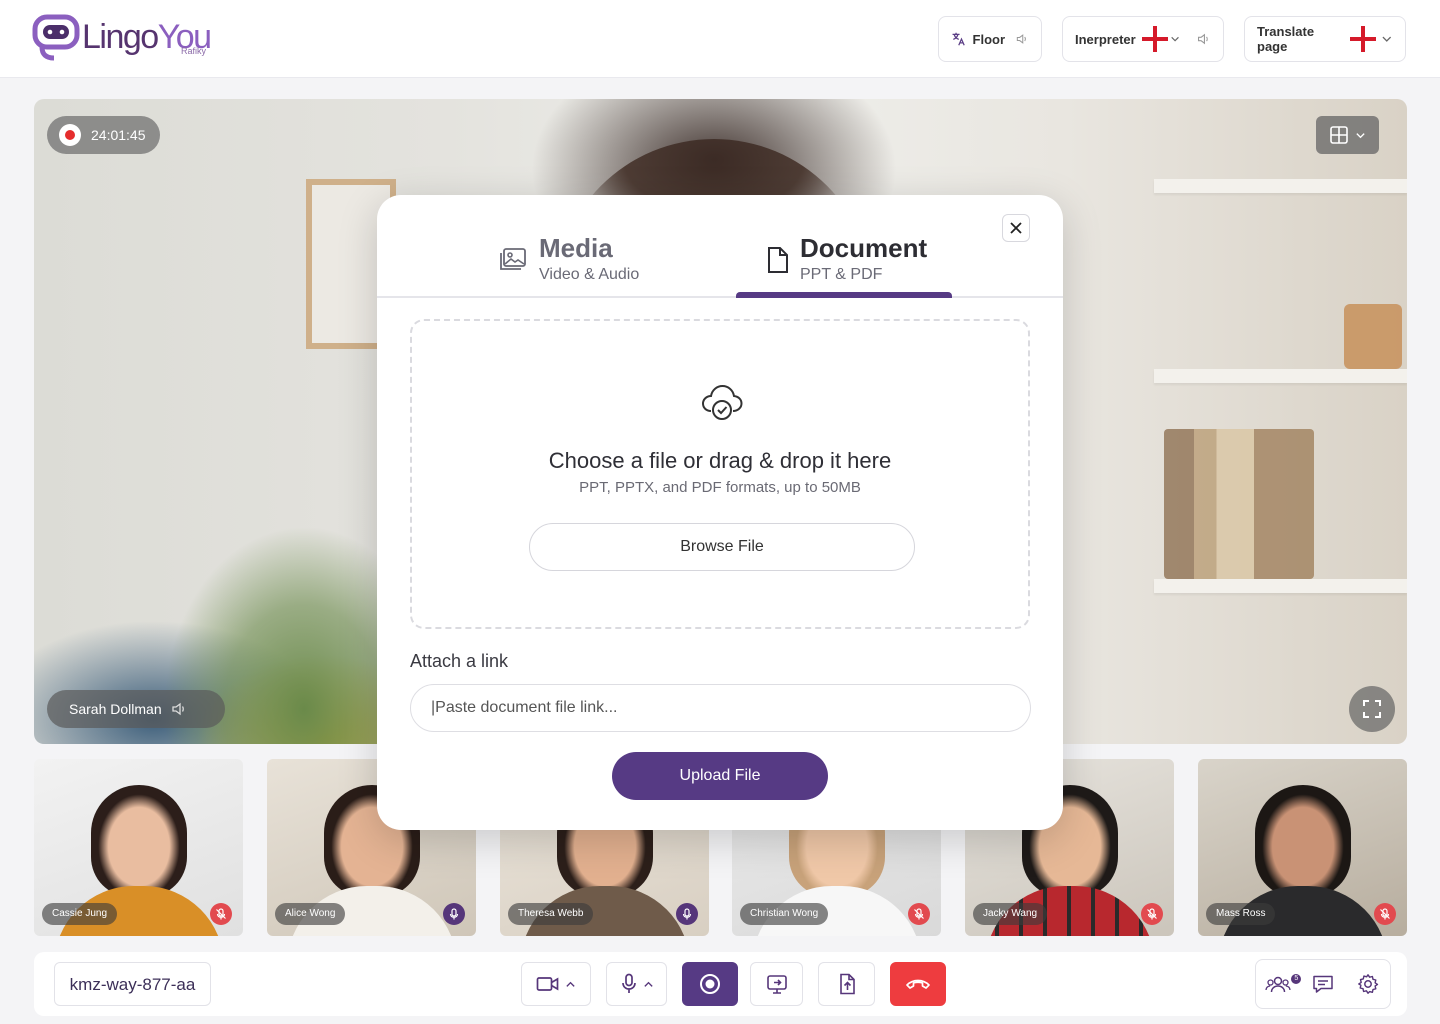 This screenshot has width=1440, height=1024. Describe the element at coordinates (118, 135) in the screenshot. I see `recording-time: 24:01:45` at that location.